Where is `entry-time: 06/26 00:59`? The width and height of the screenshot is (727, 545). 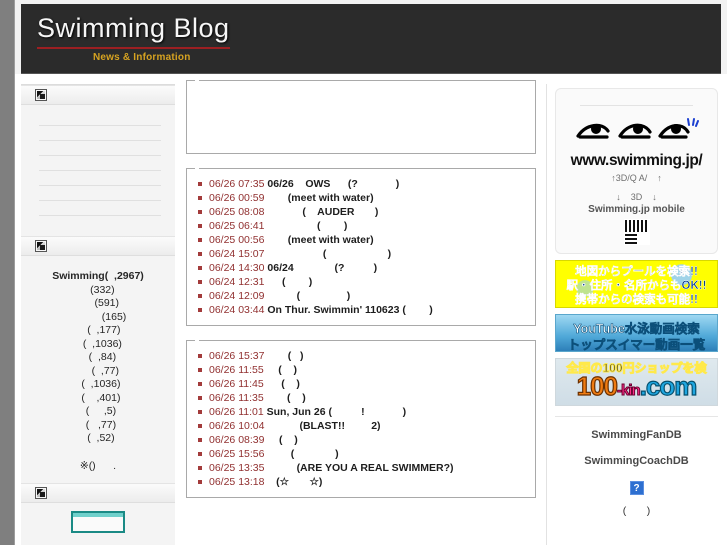
entry-time: 06/26 00:59 is located at coordinates (237, 198).